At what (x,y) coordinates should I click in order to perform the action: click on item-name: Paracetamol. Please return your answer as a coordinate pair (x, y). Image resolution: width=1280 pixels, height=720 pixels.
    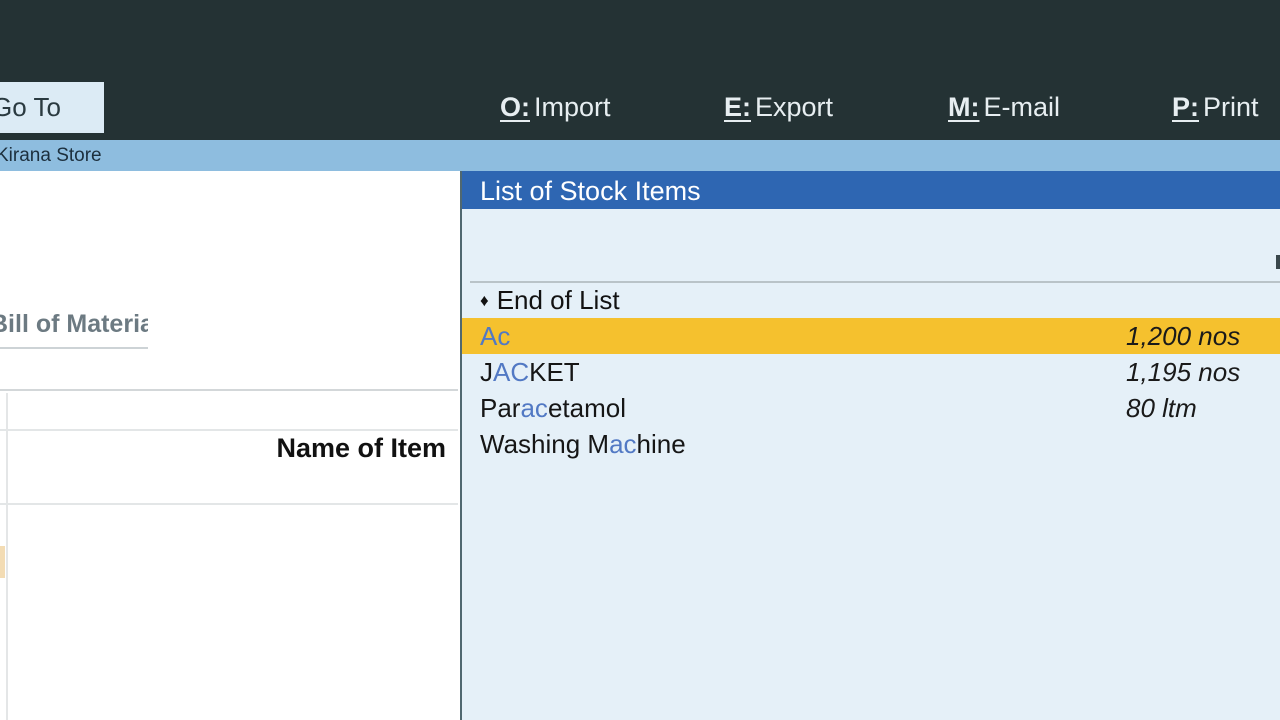
    Looking at the image, I should click on (553, 408).